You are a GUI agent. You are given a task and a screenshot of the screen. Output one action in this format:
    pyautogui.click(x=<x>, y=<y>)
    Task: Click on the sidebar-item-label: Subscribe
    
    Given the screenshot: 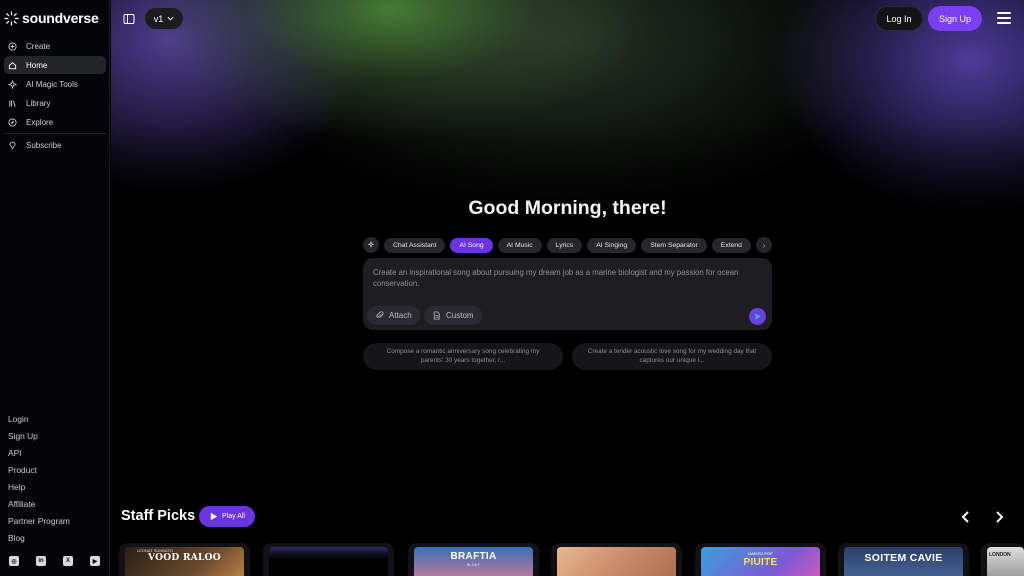 What is the action you would take?
    pyautogui.click(x=44, y=145)
    